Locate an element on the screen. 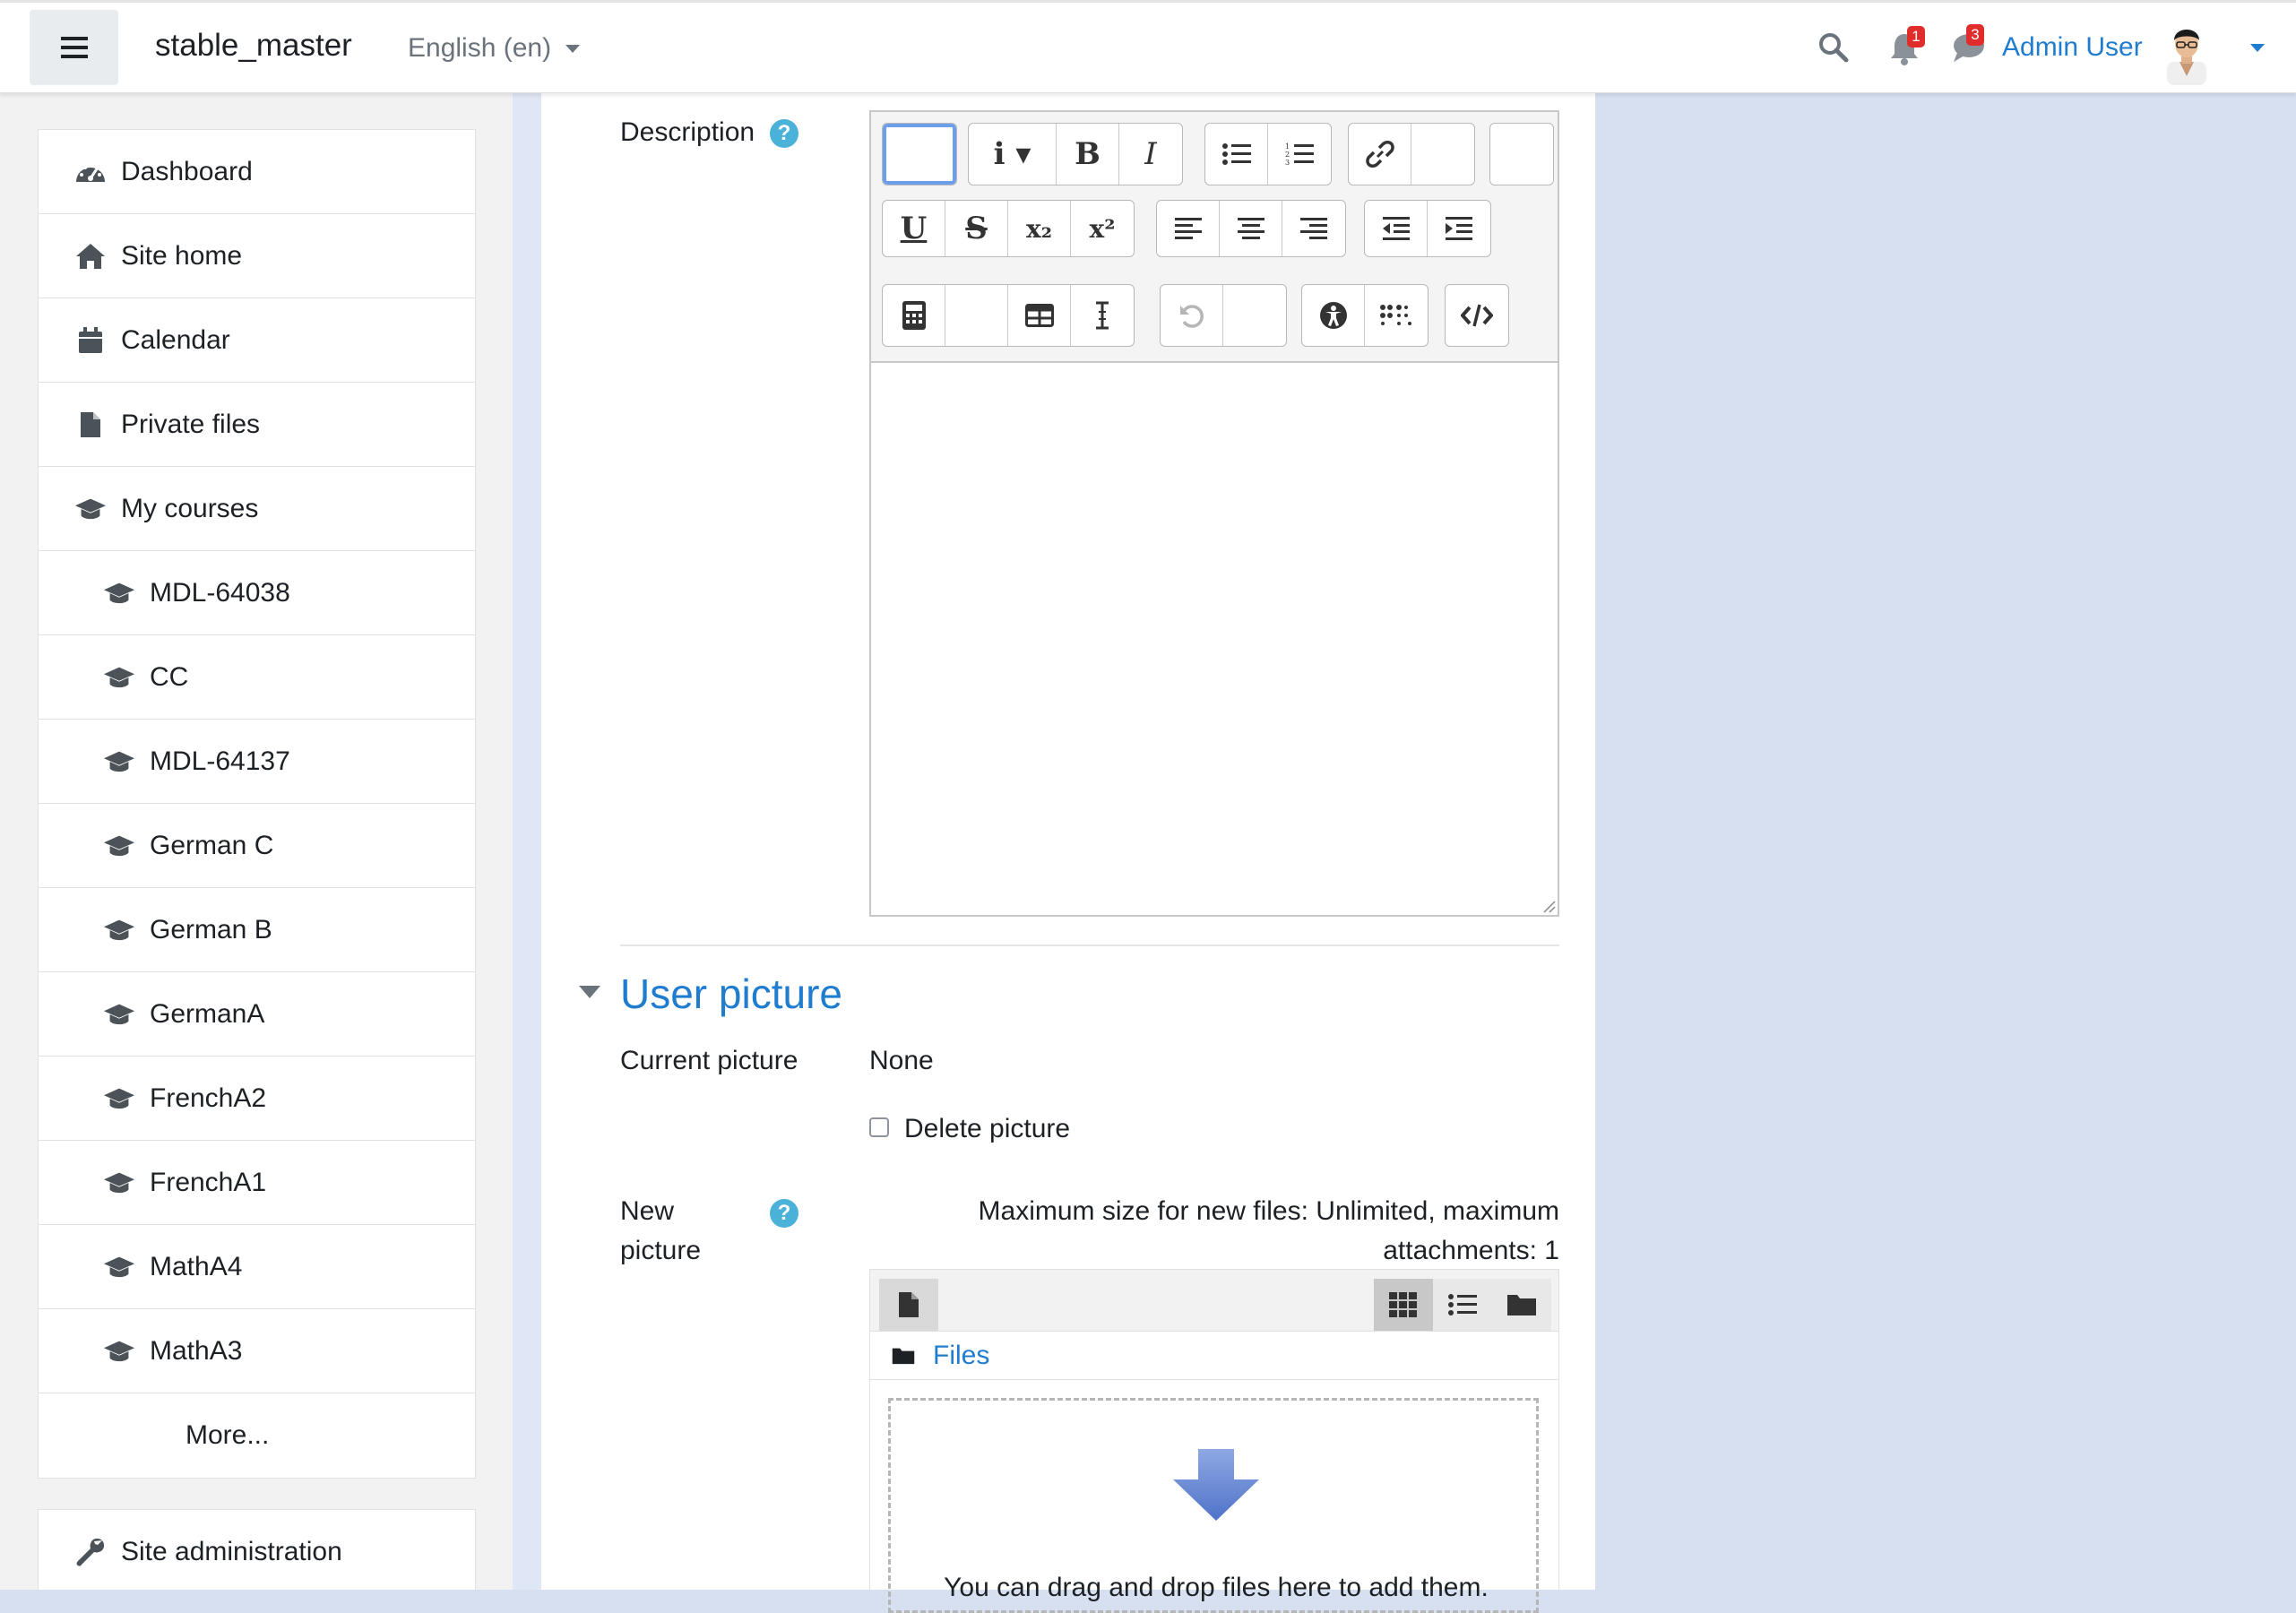 This screenshot has height=1613, width=2296. files-path-link: Files is located at coordinates (961, 1356).